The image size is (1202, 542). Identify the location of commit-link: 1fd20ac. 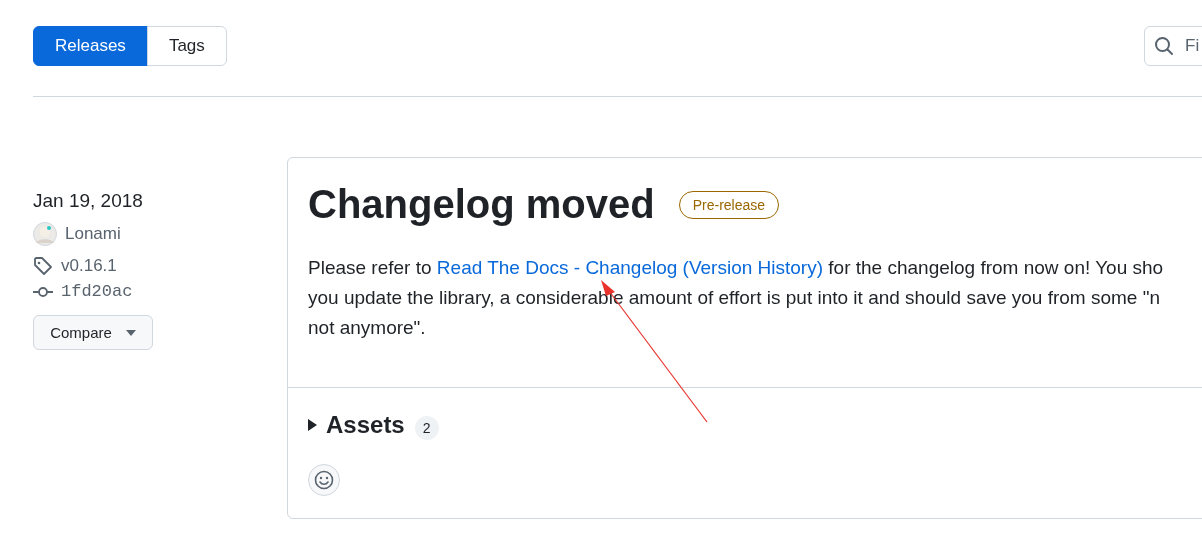
(97, 291).